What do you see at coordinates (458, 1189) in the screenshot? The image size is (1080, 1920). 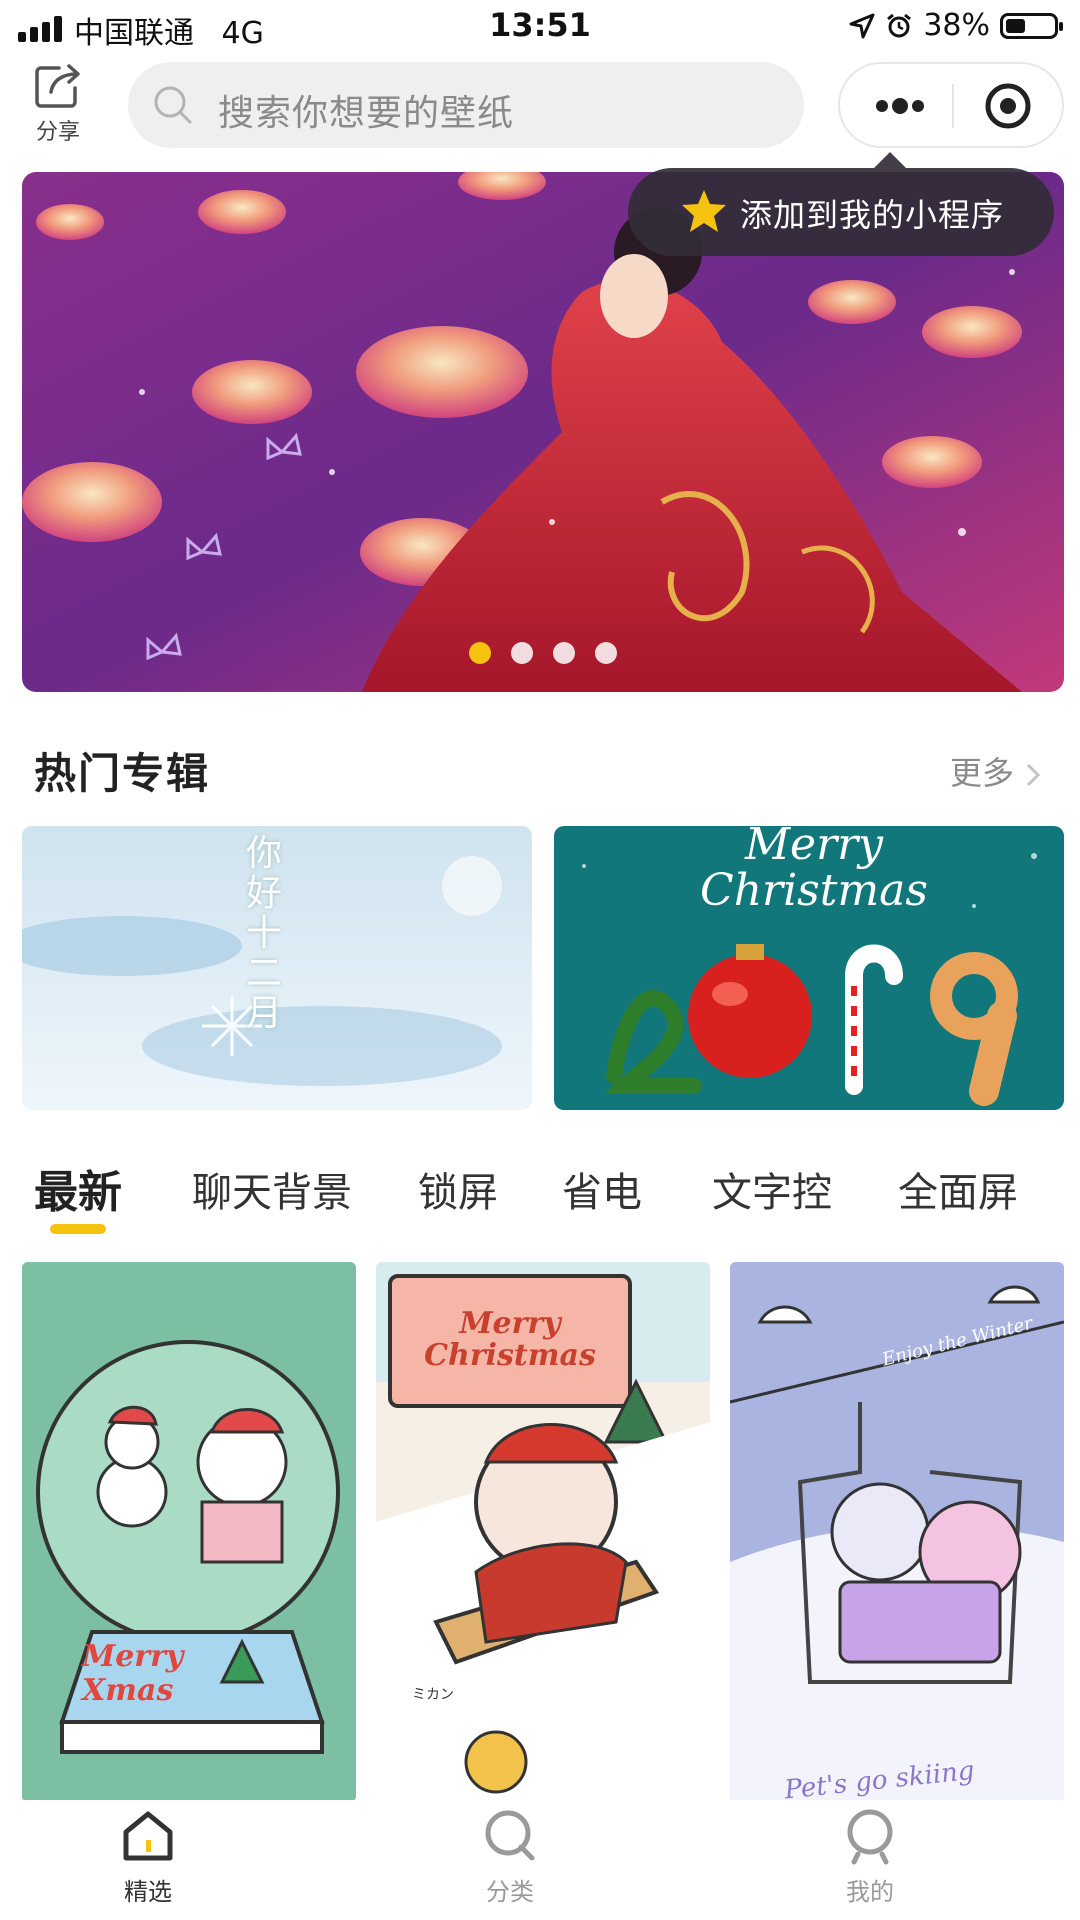 I see `tab-2: 锁屏` at bounding box center [458, 1189].